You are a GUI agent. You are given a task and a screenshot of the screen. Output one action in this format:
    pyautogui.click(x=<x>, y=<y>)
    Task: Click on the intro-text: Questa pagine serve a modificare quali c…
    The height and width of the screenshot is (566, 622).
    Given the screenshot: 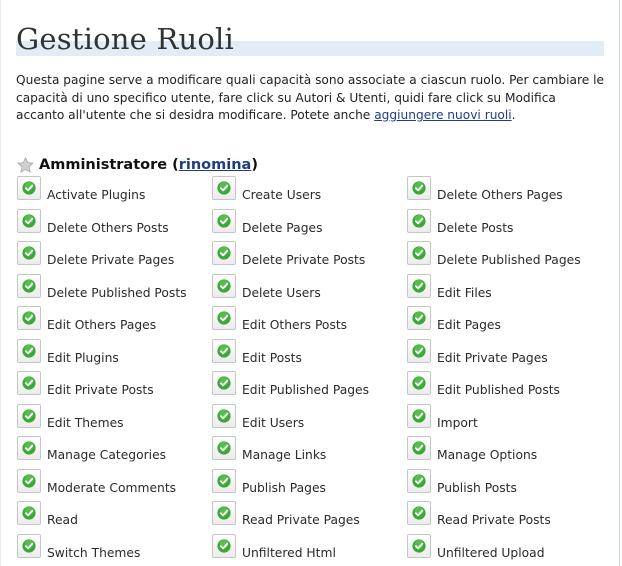 What is the action you would take?
    pyautogui.click(x=310, y=98)
    